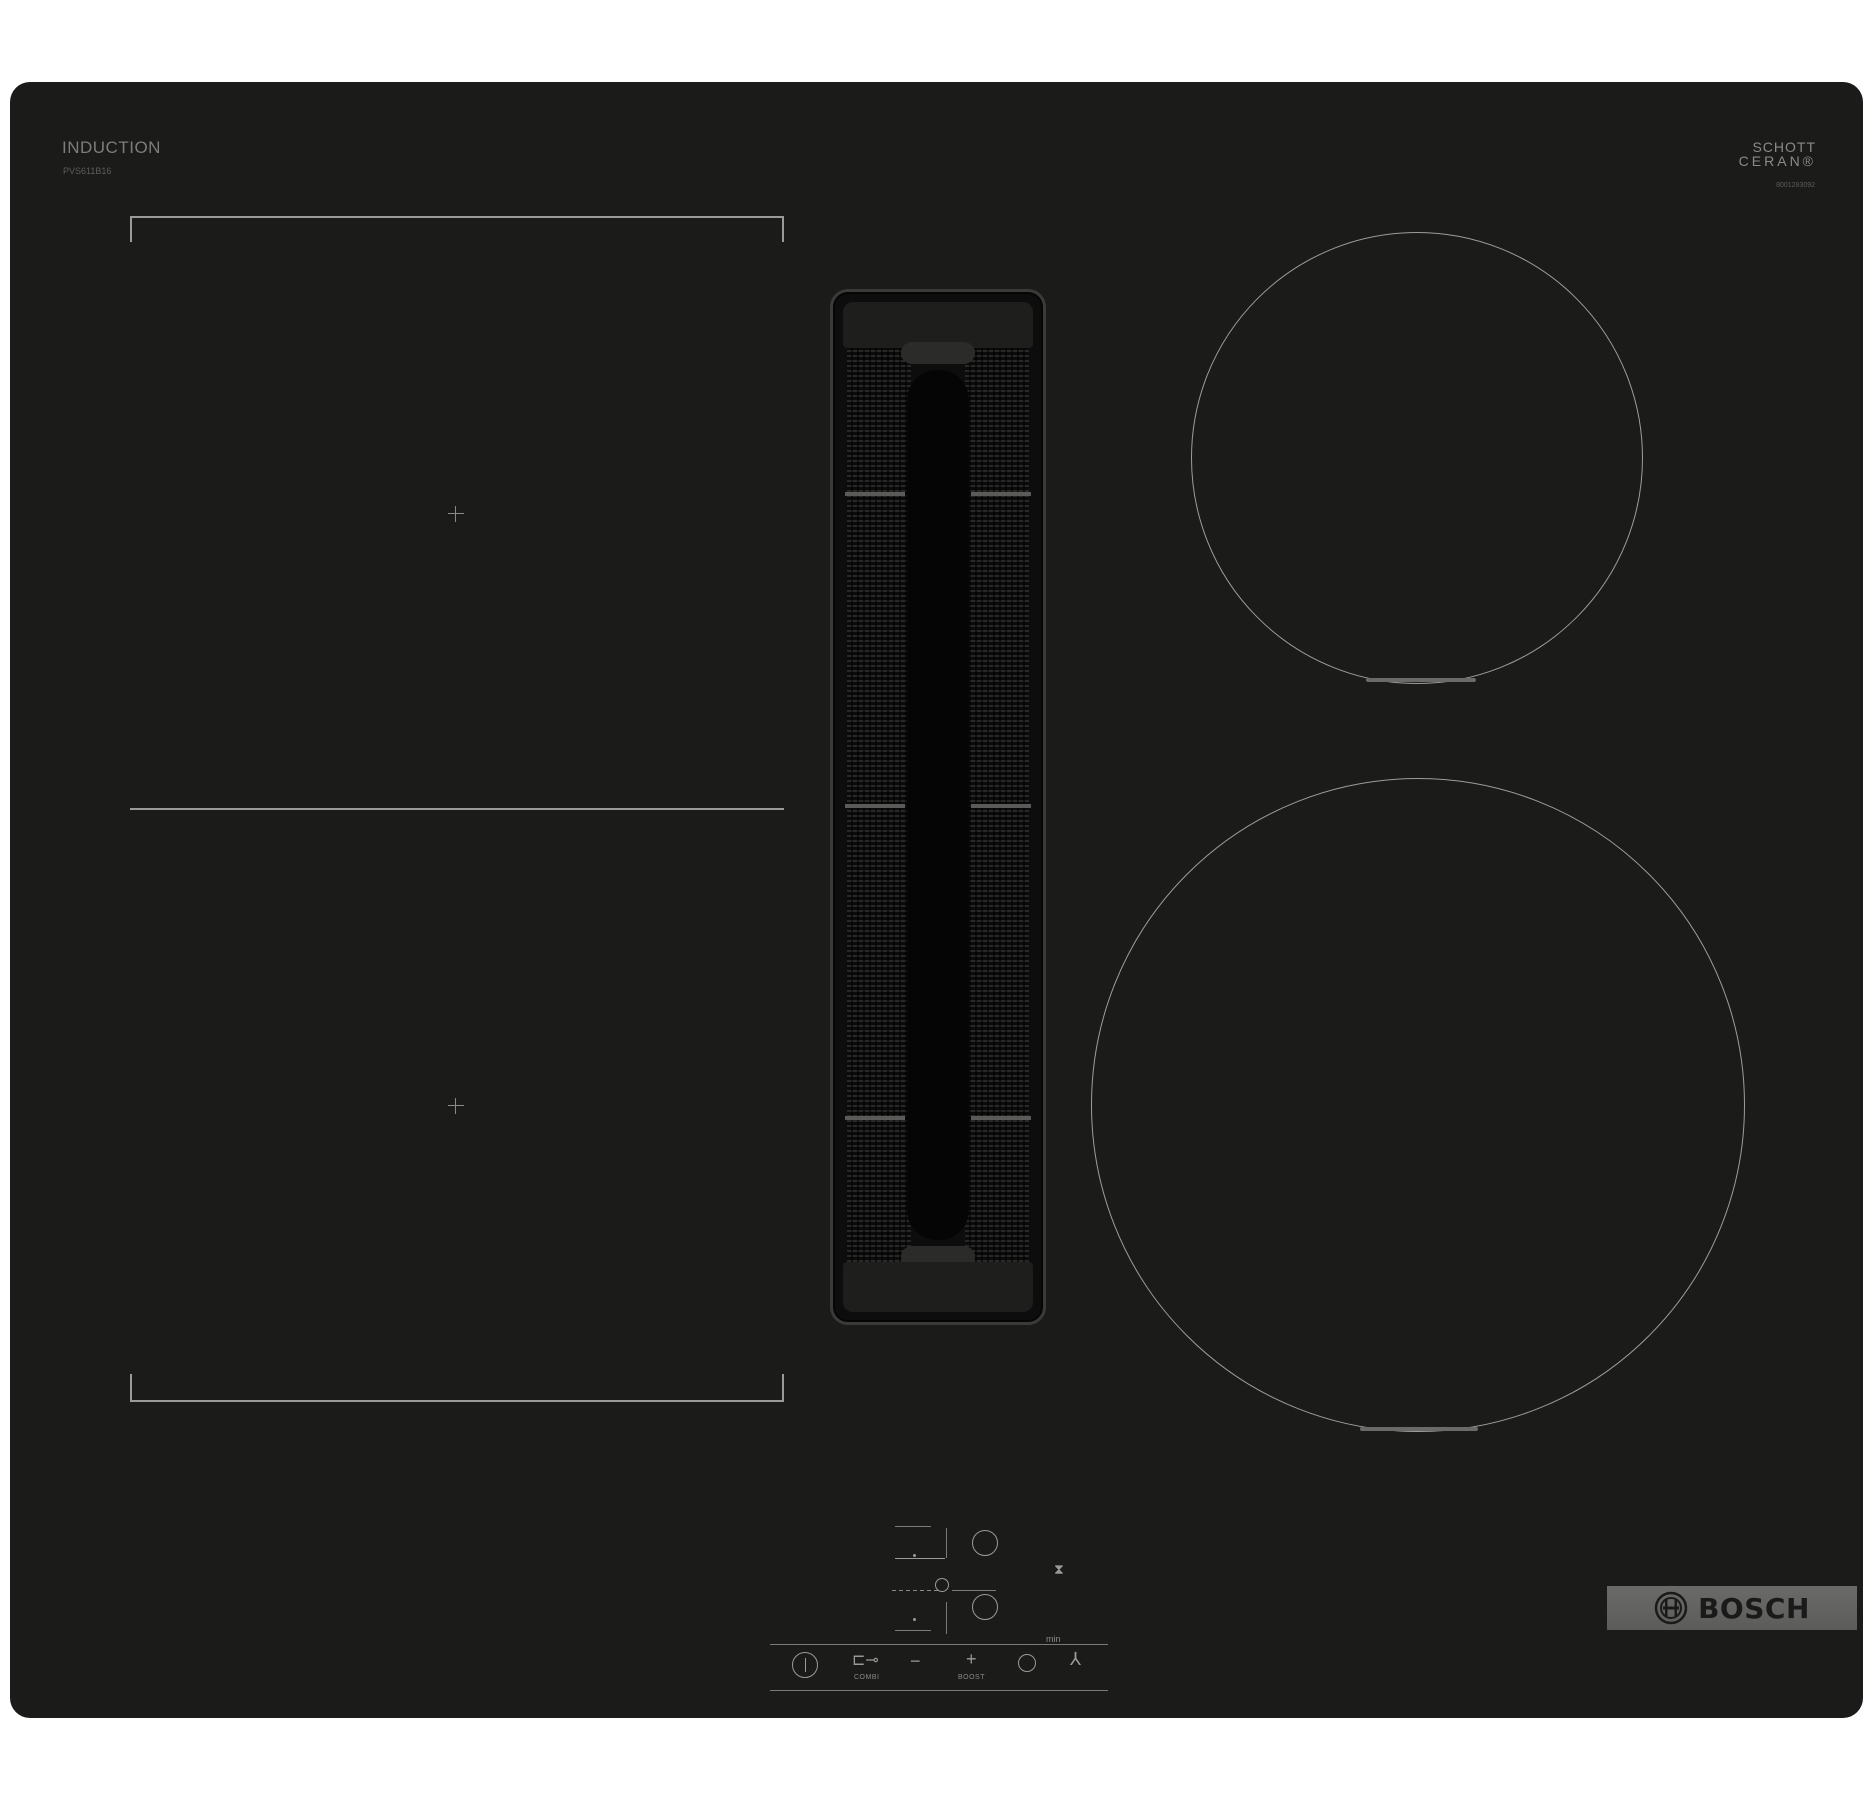  Describe the element at coordinates (1059, 1569) in the screenshot. I see `hourglass-icon: ⧗` at that location.